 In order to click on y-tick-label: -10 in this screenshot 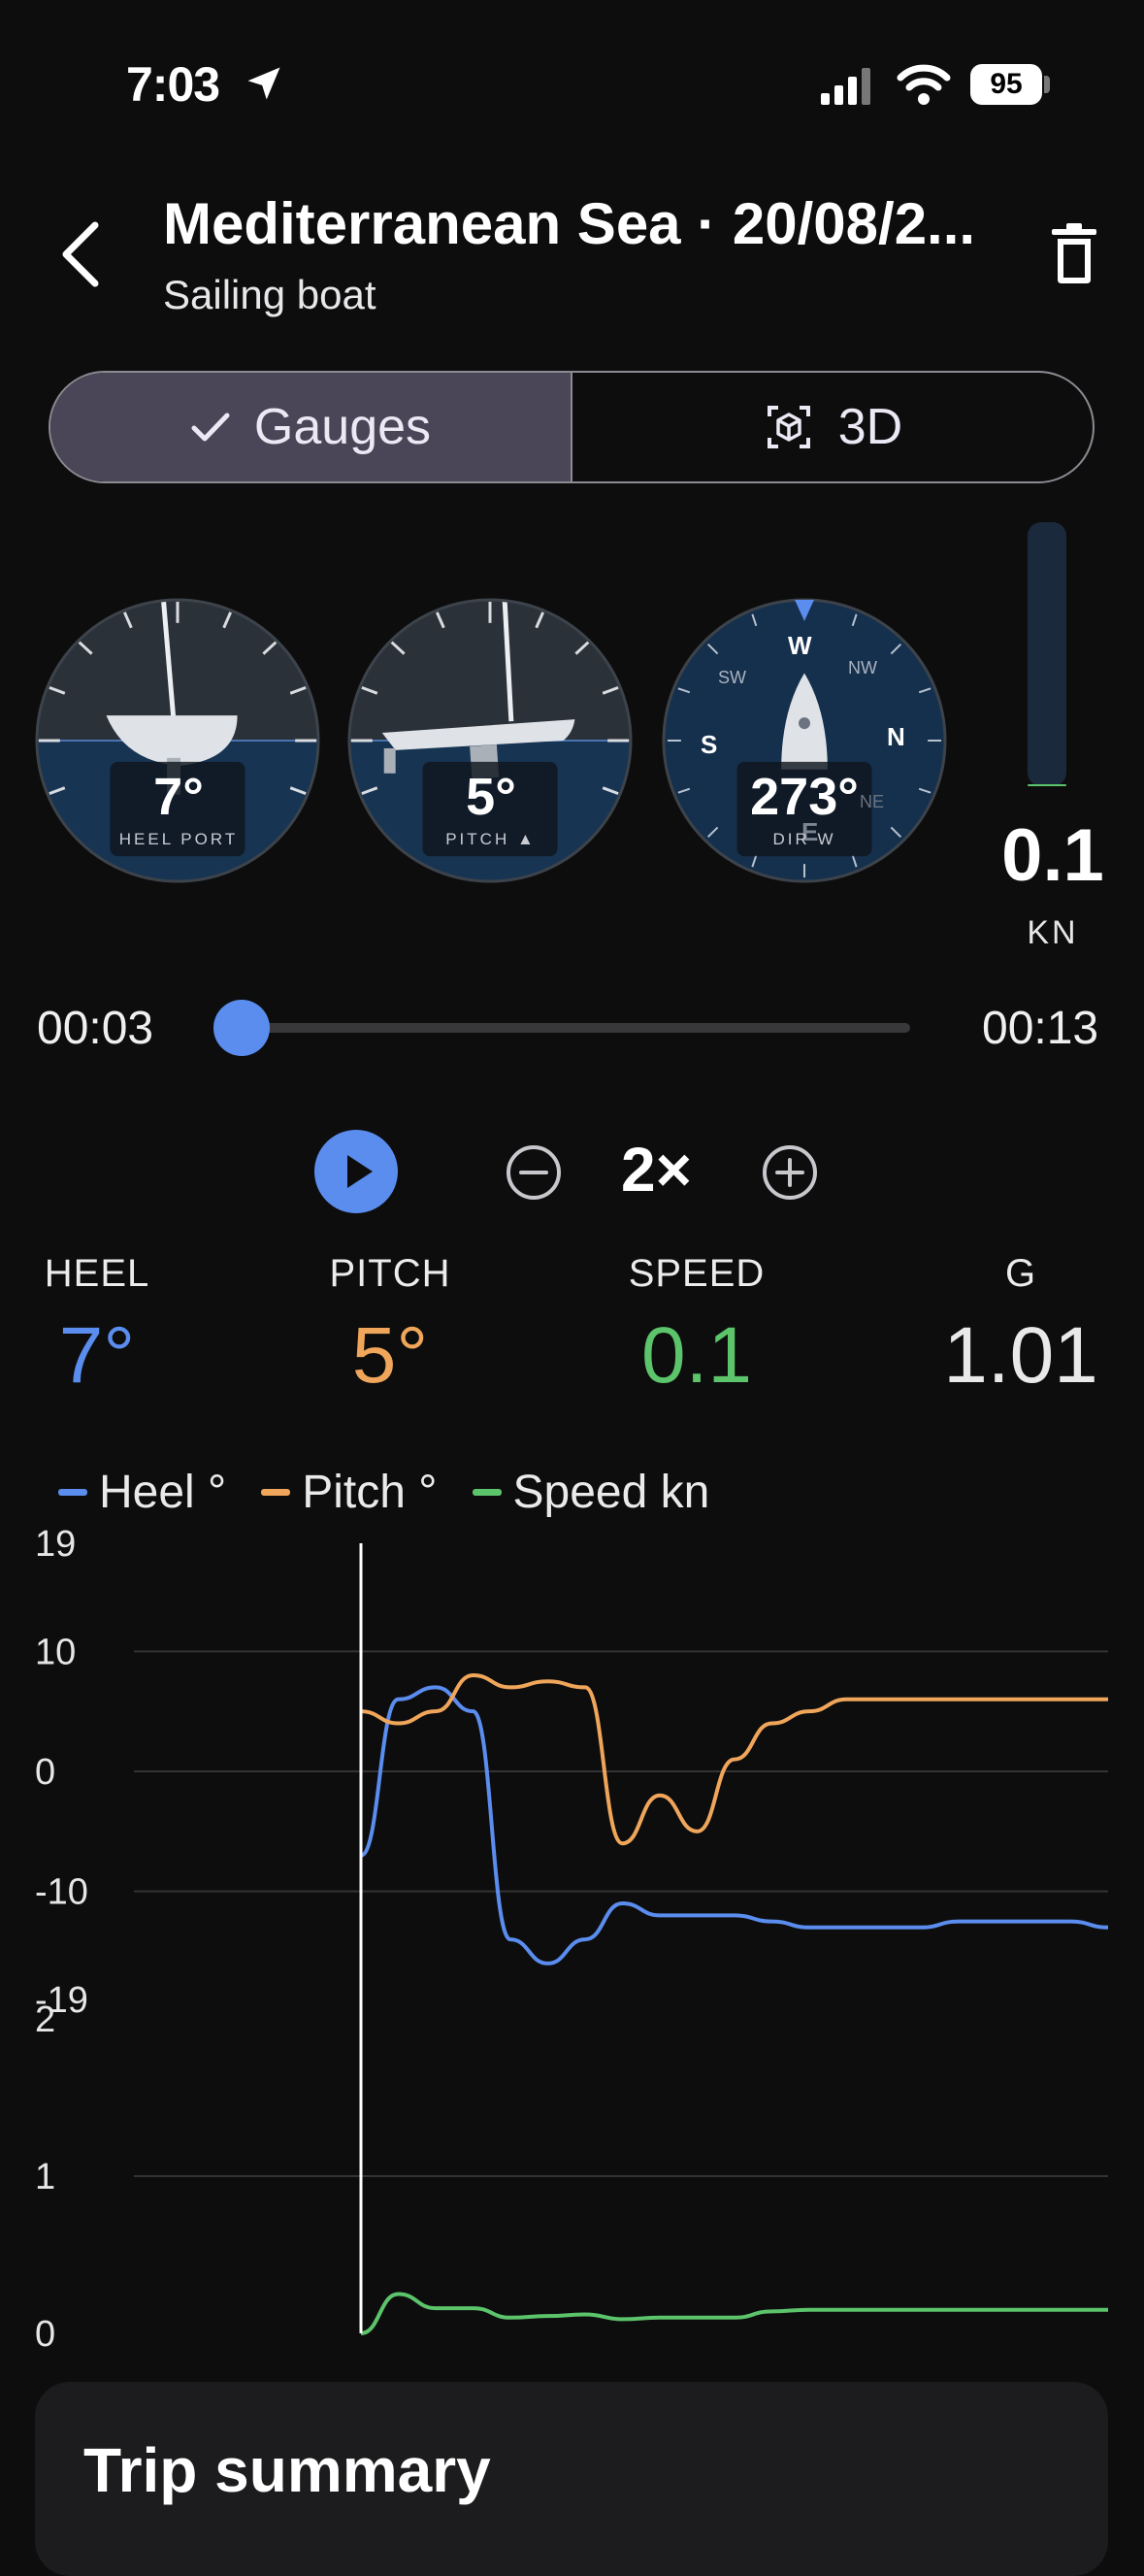, I will do `click(61, 1892)`.